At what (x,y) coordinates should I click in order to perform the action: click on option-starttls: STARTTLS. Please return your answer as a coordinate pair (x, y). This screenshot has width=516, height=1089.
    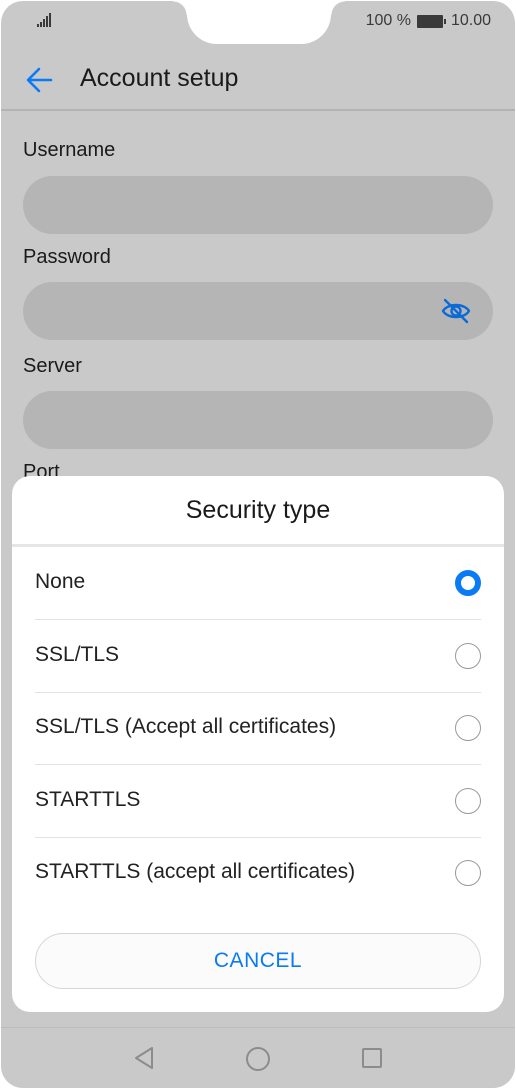
    Looking at the image, I should click on (258, 802).